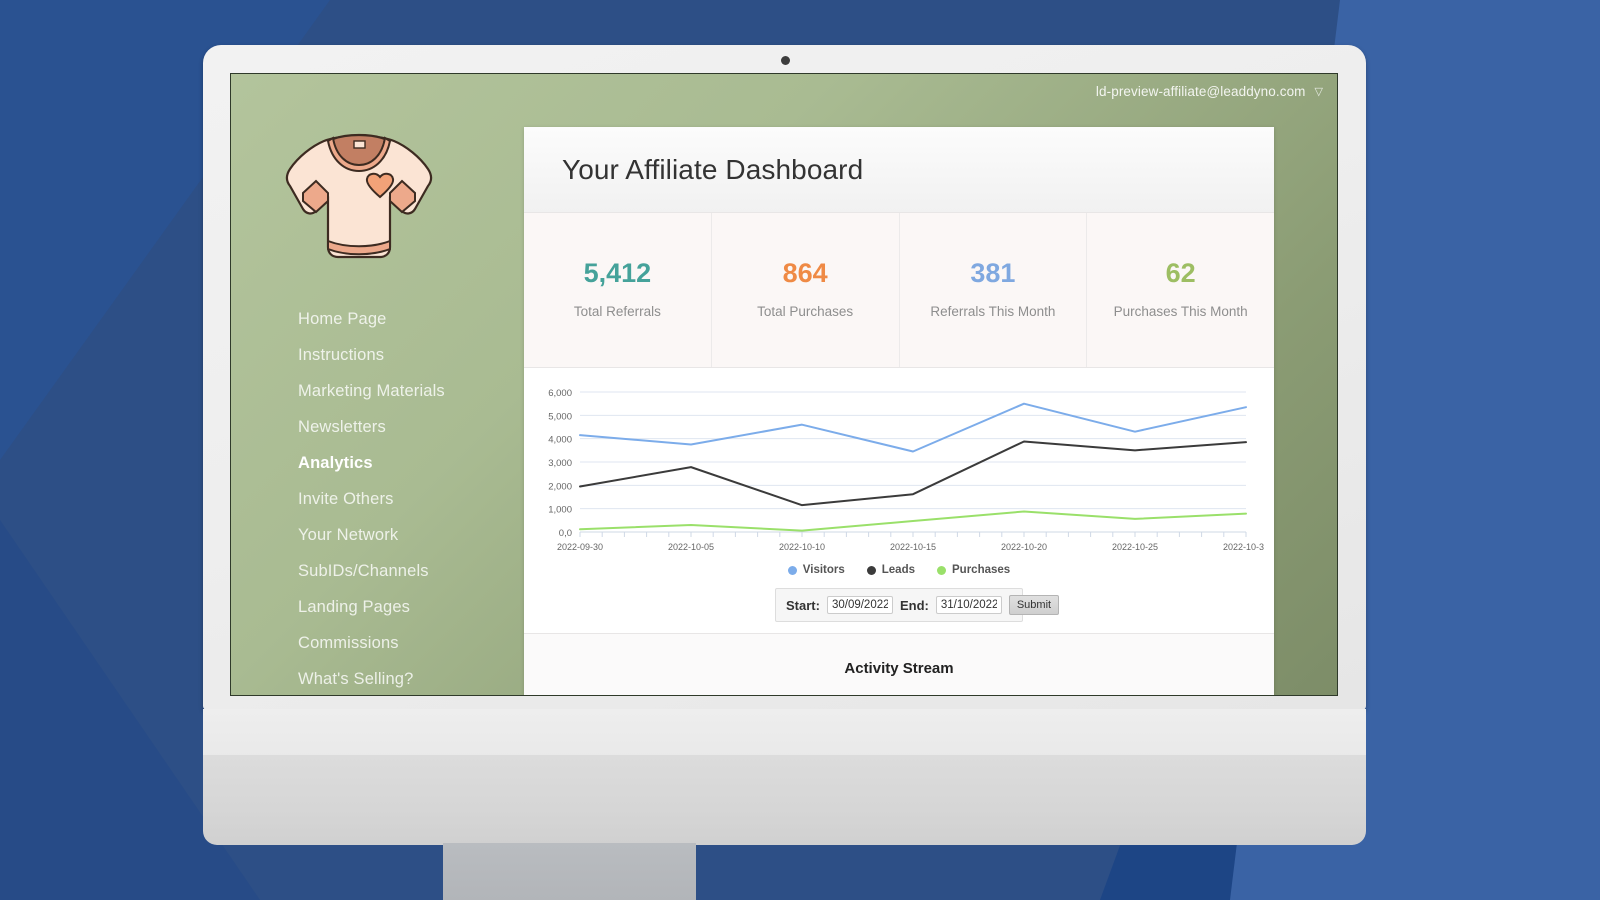  I want to click on sidebar-item-analytics: Analytics, so click(410, 463).